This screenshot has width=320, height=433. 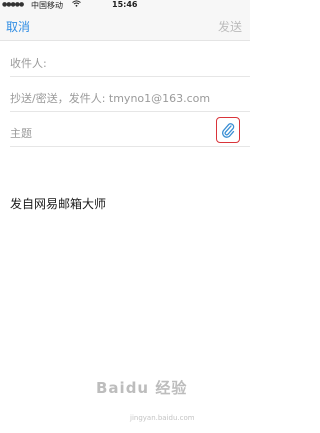 I want to click on status-bar: ●●●●● 中国移动 15:46, so click(x=125, y=5).